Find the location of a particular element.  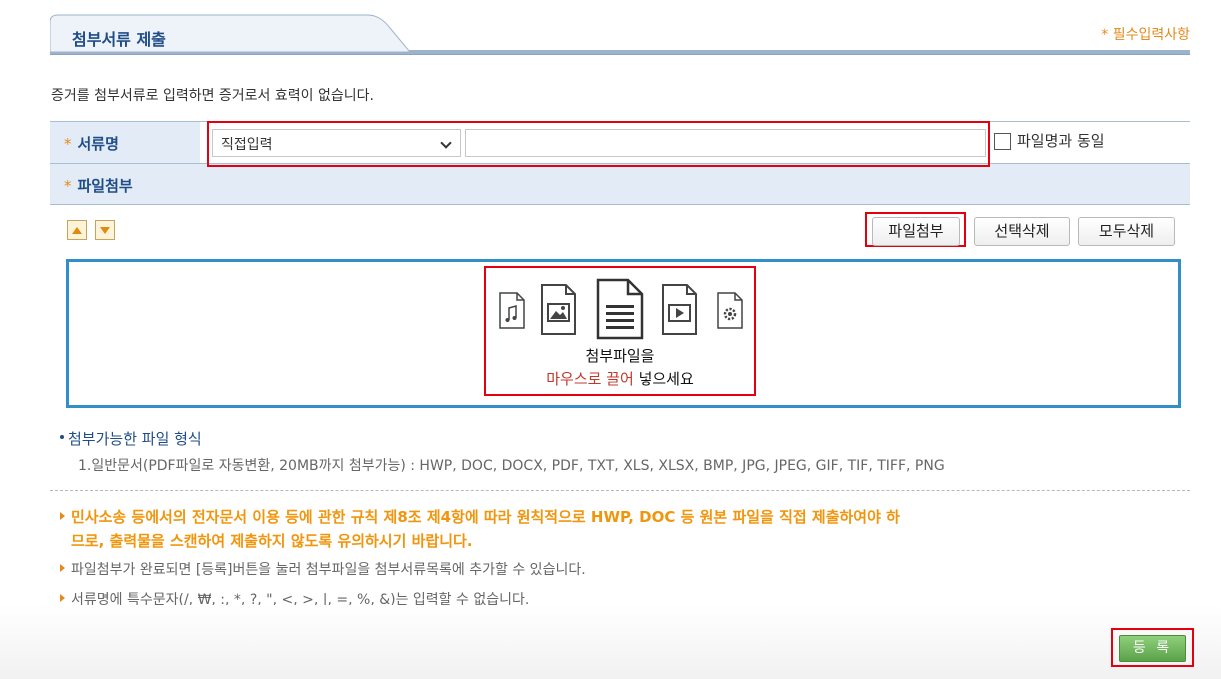

register-button: 등 록 is located at coordinates (1152, 648).